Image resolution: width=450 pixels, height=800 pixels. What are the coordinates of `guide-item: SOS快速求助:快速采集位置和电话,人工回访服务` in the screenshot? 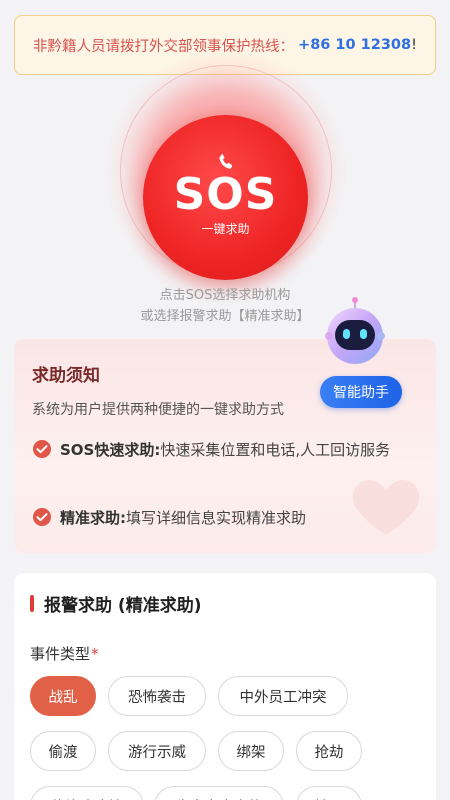 It's located at (222, 450).